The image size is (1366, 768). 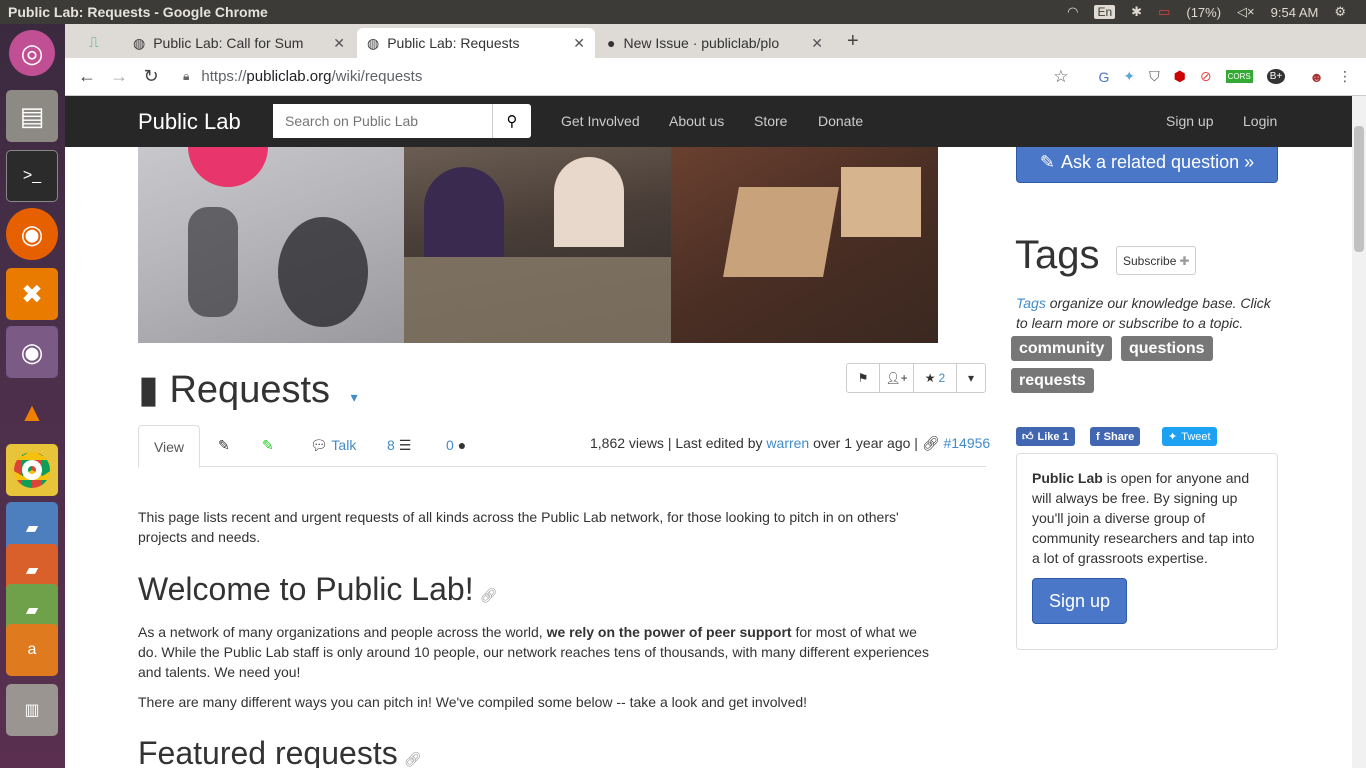 What do you see at coordinates (1239, 76) in the screenshot?
I see `cors-icon: CORS` at bounding box center [1239, 76].